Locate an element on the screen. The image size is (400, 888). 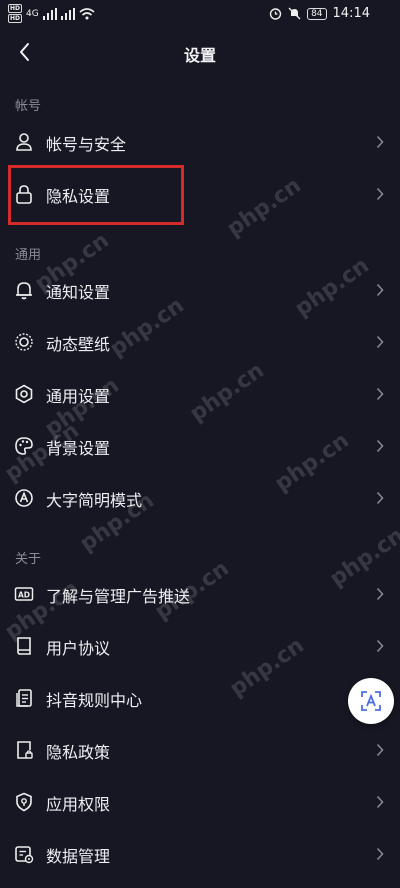
floating-translate-button is located at coordinates (371, 701).